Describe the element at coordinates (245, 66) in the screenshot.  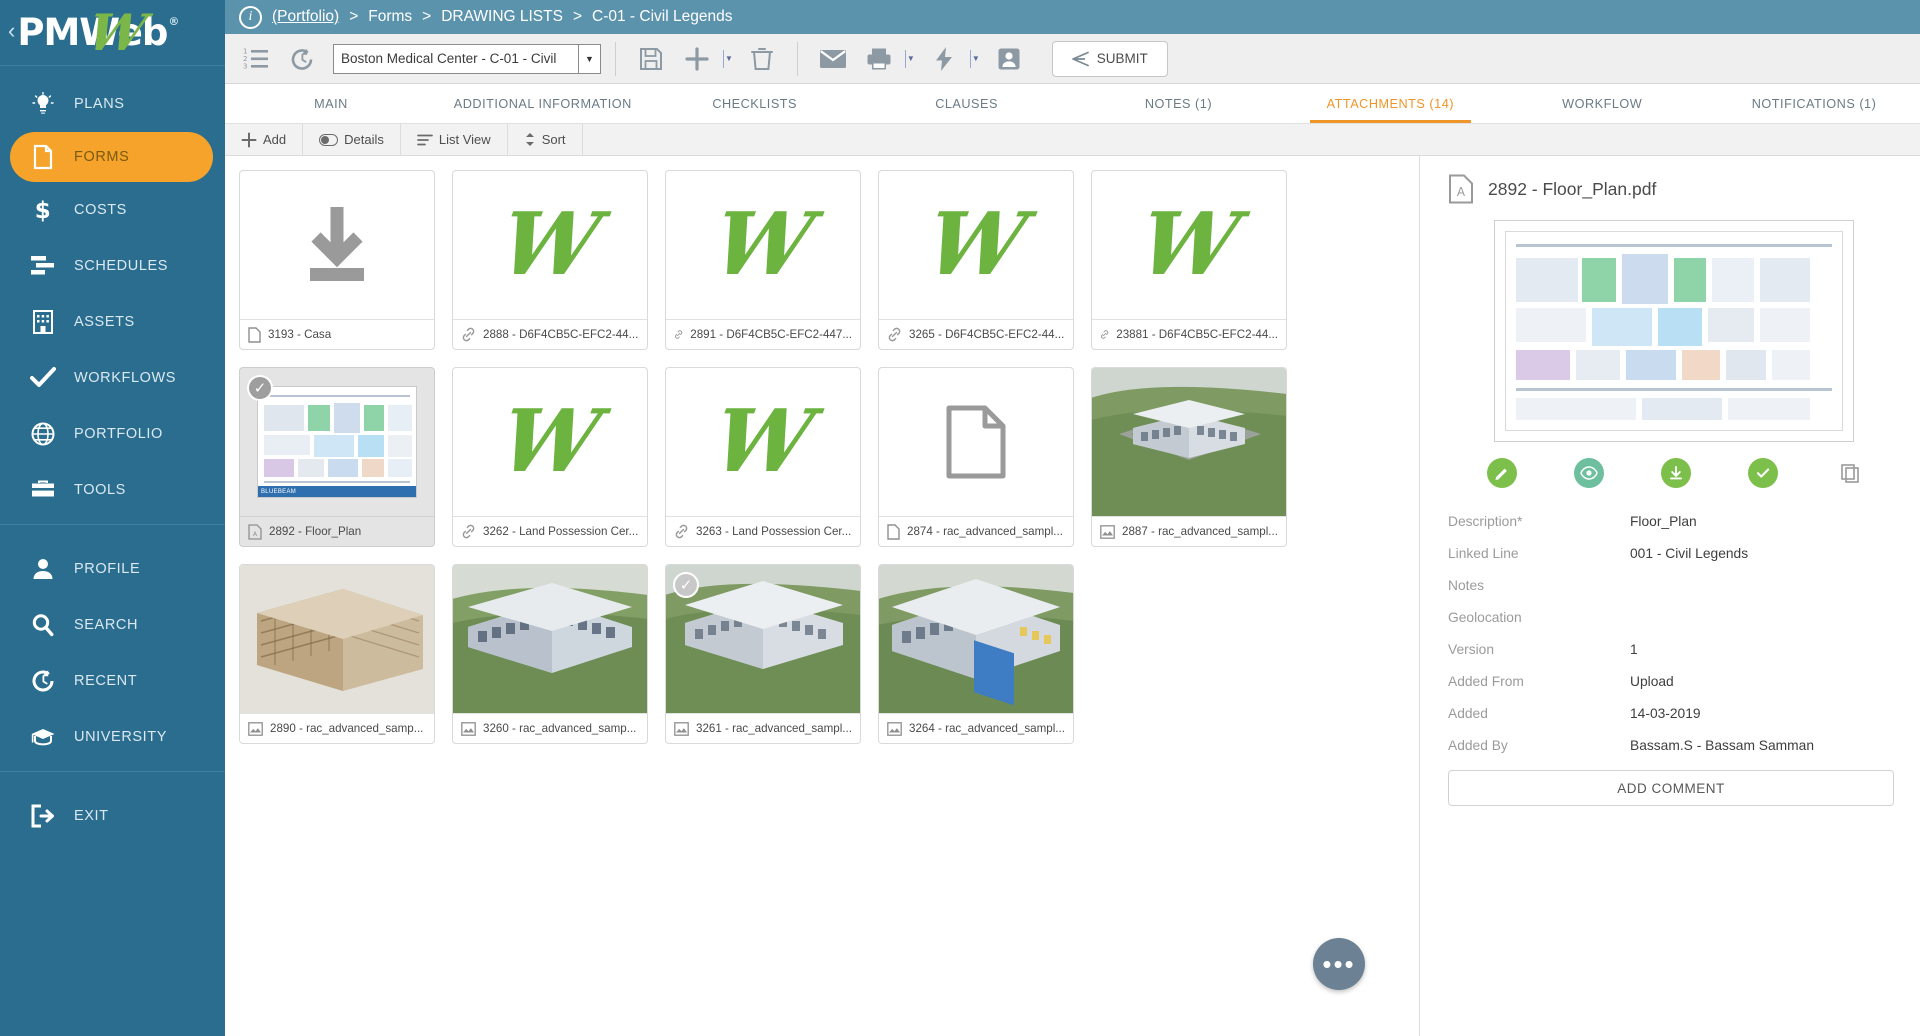
I see `svg-text: 3` at that location.